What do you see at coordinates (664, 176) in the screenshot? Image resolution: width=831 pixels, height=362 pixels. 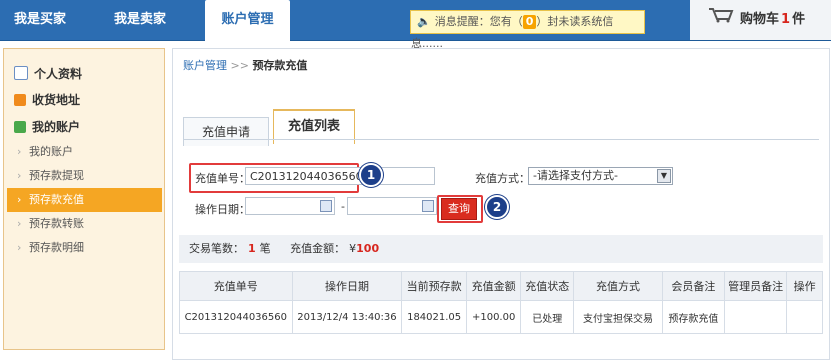 I see `dropdown-arrow-icon: ▼` at bounding box center [664, 176].